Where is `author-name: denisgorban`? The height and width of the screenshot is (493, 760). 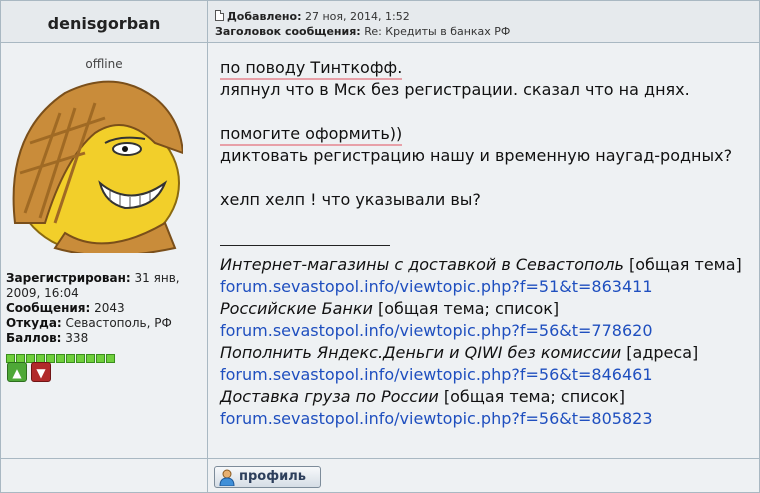
author-name: denisgorban is located at coordinates (104, 23).